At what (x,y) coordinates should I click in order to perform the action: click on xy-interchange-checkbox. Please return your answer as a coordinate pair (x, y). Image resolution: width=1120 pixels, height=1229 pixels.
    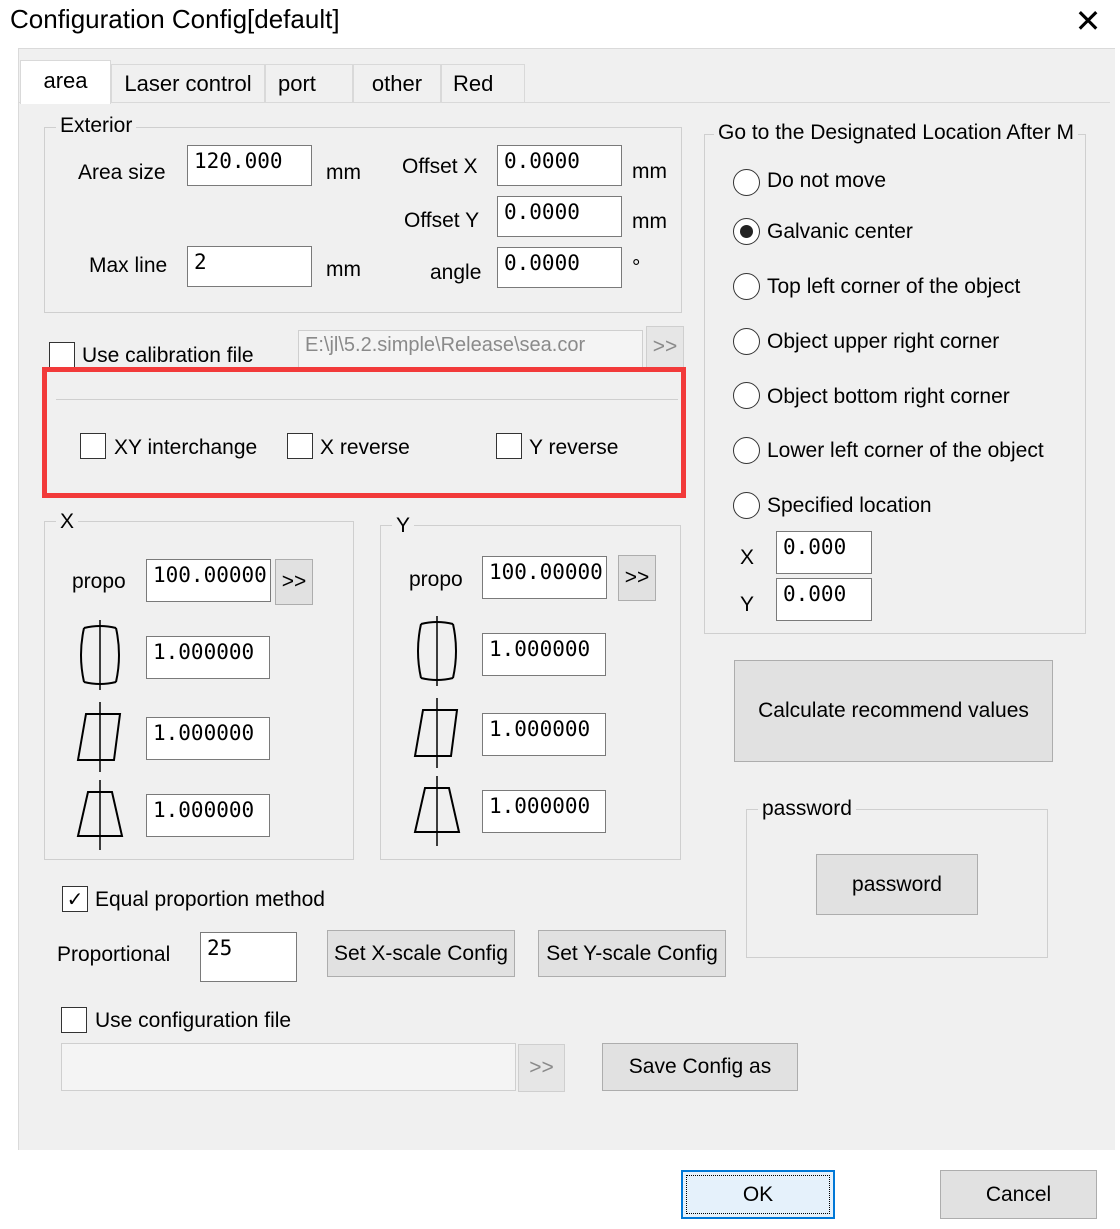
    Looking at the image, I should click on (93, 446).